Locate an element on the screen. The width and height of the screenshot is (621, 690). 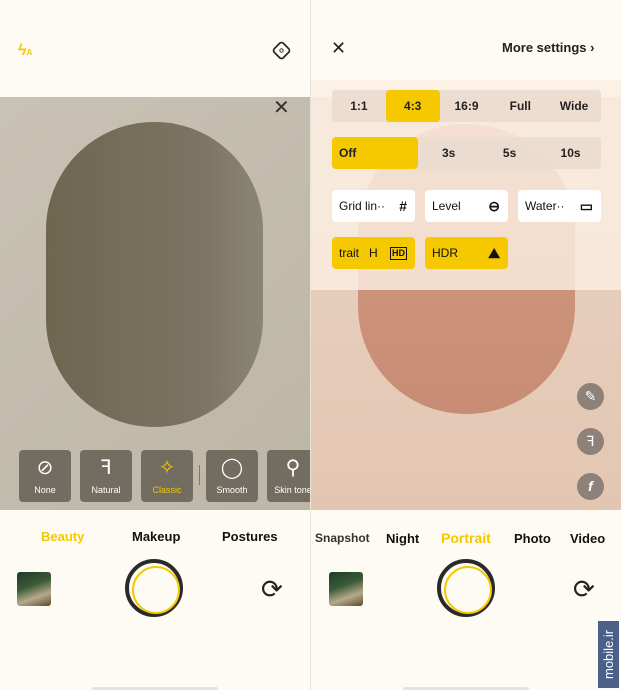
ratio-wide: Wide is located at coordinates (574, 106).